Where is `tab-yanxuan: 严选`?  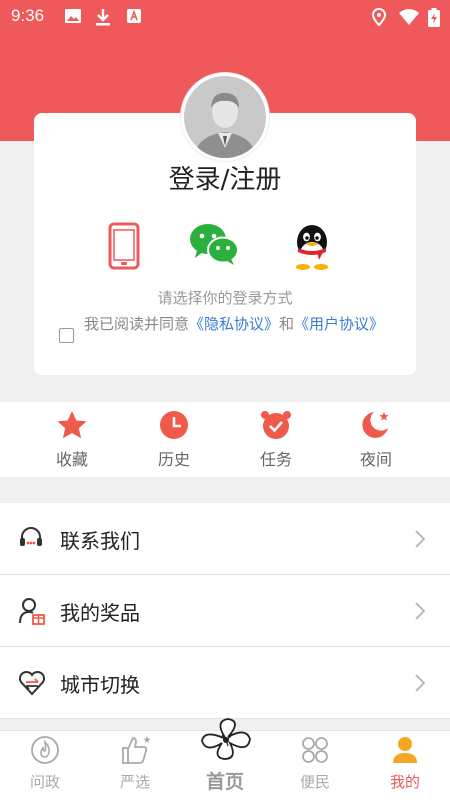 tab-yanxuan: 严选 is located at coordinates (135, 765).